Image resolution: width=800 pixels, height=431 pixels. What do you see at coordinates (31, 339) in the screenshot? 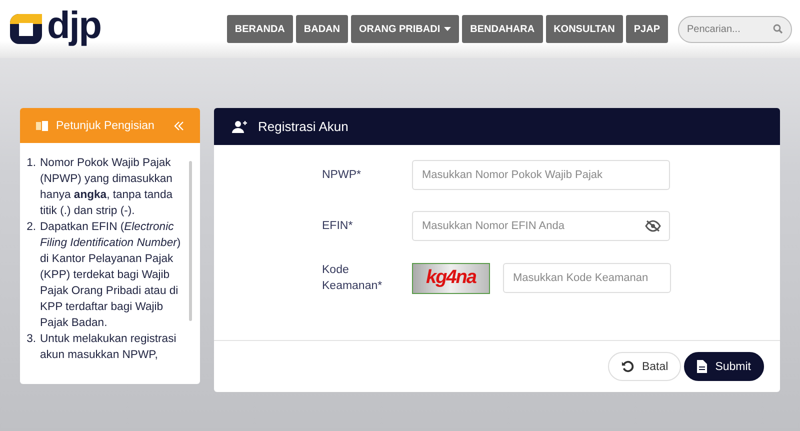
I see `list-number: 3.` at bounding box center [31, 339].